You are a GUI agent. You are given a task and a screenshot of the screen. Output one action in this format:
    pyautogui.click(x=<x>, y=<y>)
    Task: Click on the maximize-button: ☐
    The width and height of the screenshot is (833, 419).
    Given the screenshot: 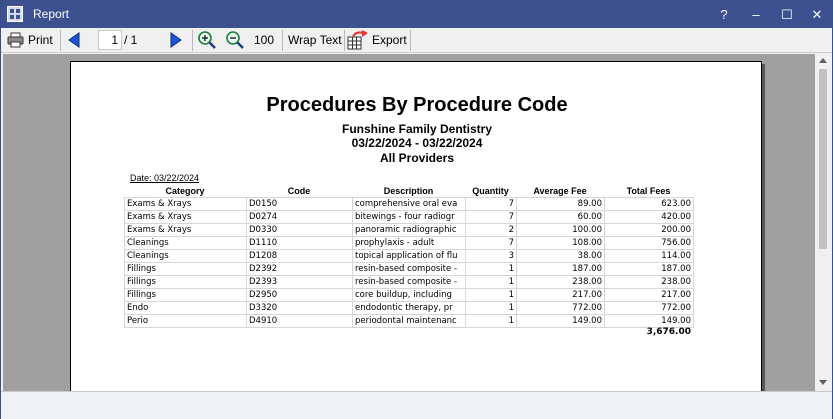 What is the action you would take?
    pyautogui.click(x=787, y=14)
    